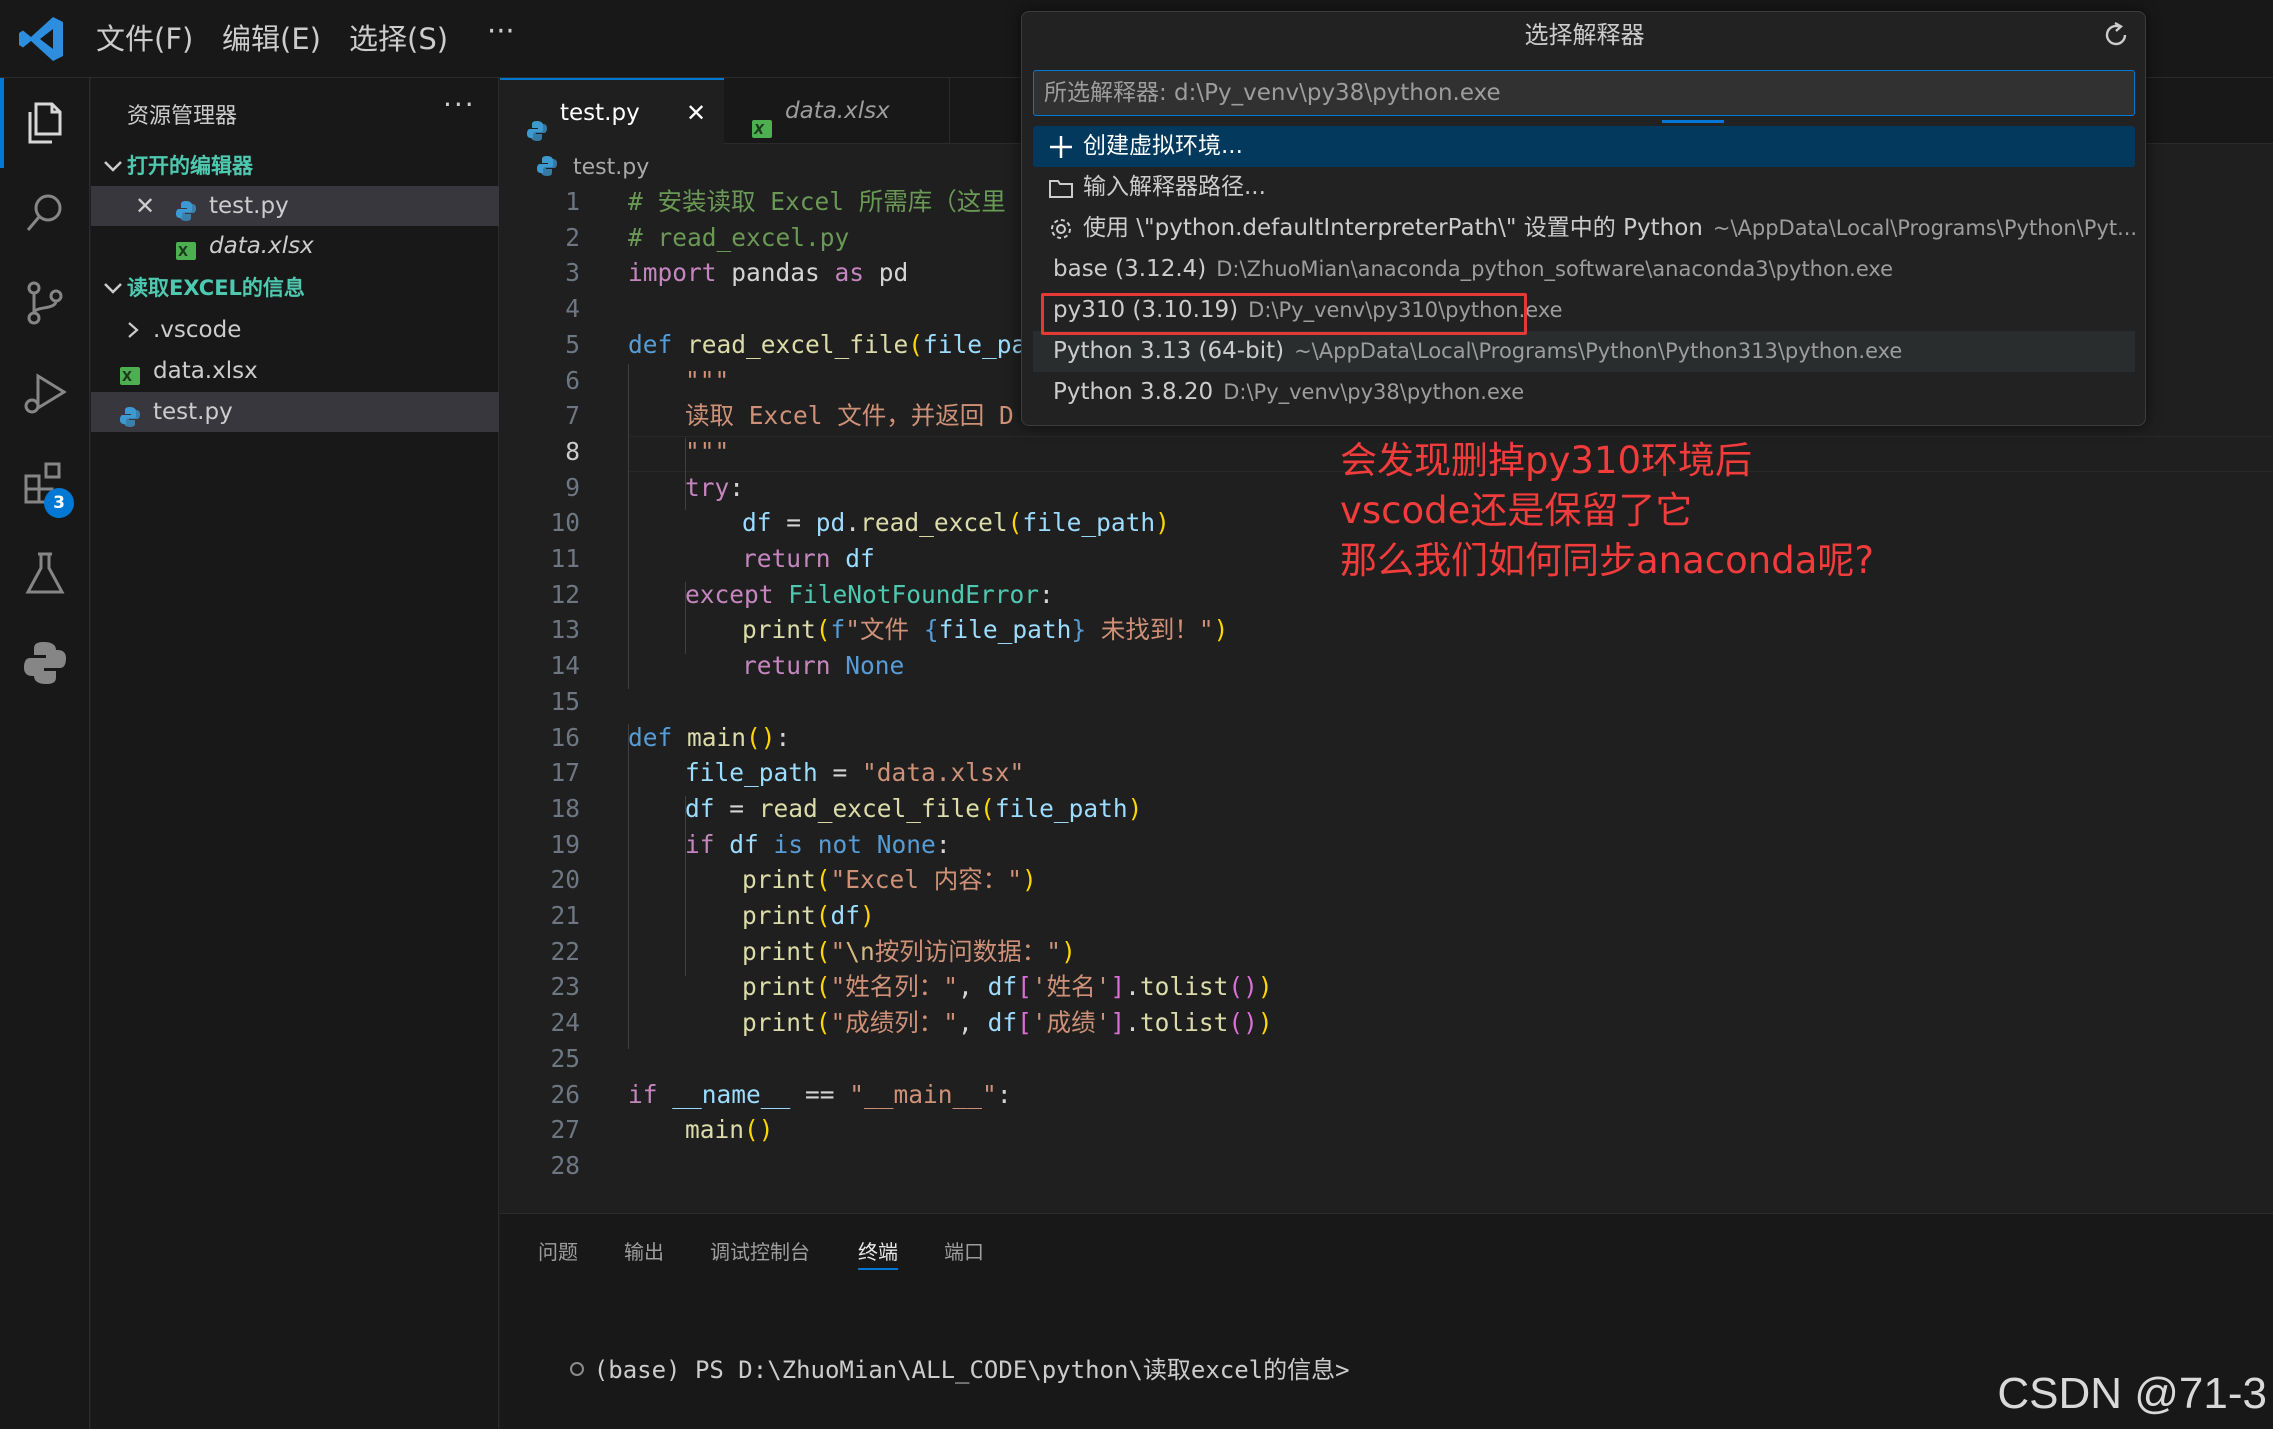  Describe the element at coordinates (793, 880) in the screenshot. I see `code-line: 20 print("Excel 内容：")` at that location.